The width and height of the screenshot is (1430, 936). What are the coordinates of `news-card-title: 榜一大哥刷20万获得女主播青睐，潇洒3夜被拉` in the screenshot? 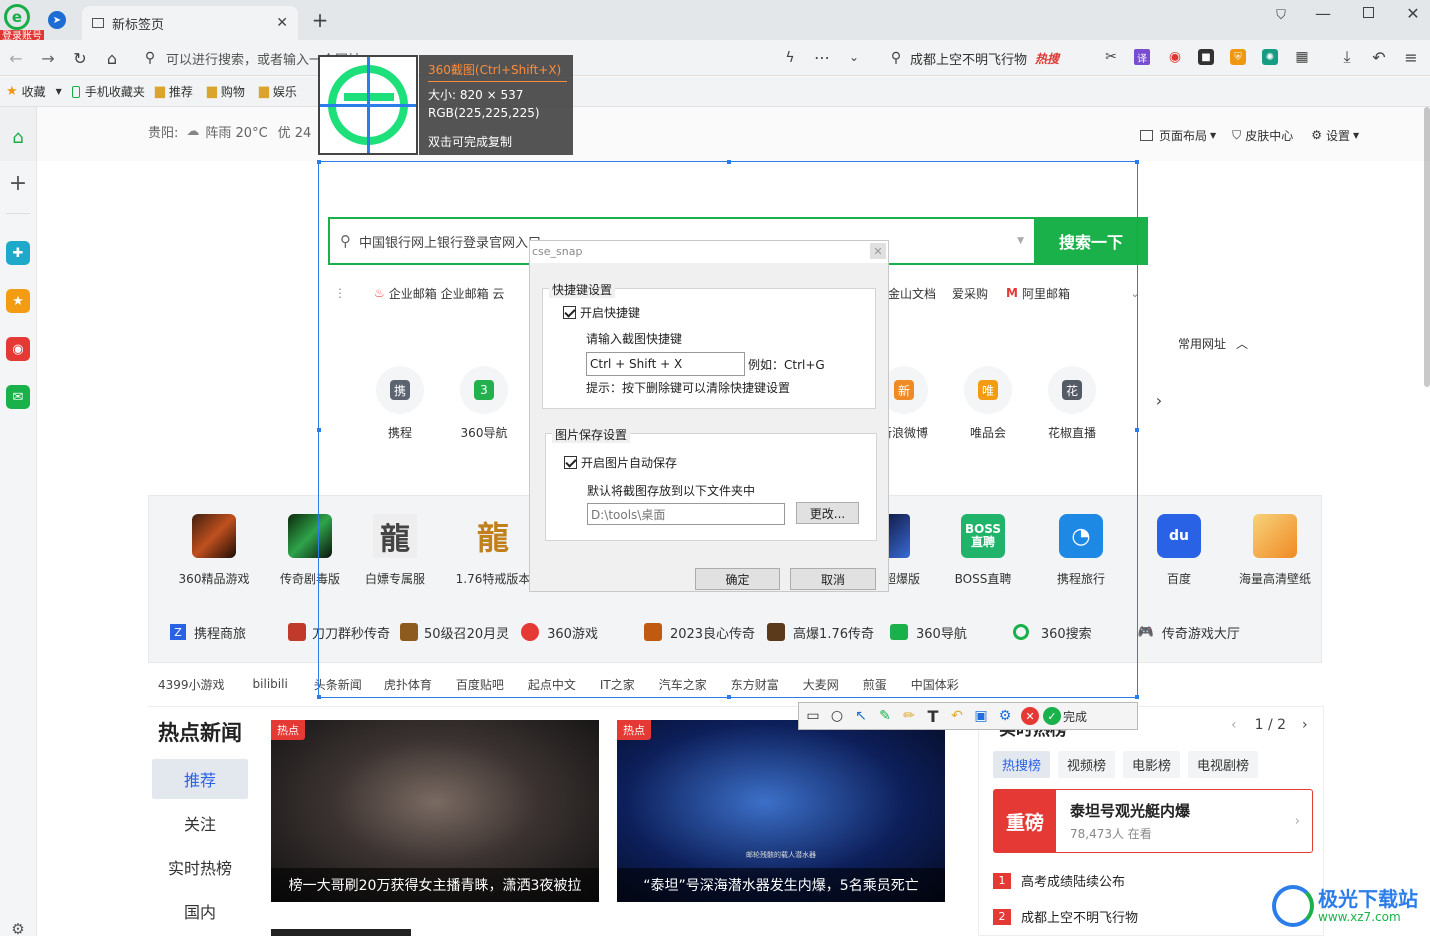 It's located at (435, 885).